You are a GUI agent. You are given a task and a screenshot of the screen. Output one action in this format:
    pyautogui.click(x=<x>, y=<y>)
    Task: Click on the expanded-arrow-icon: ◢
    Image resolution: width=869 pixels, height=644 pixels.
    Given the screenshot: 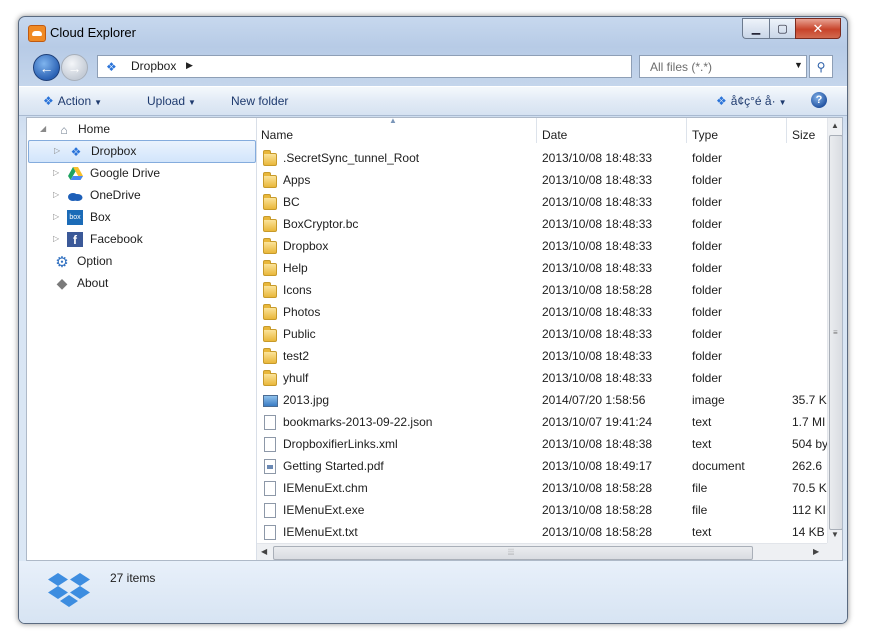 What is the action you would take?
    pyautogui.click(x=43, y=128)
    